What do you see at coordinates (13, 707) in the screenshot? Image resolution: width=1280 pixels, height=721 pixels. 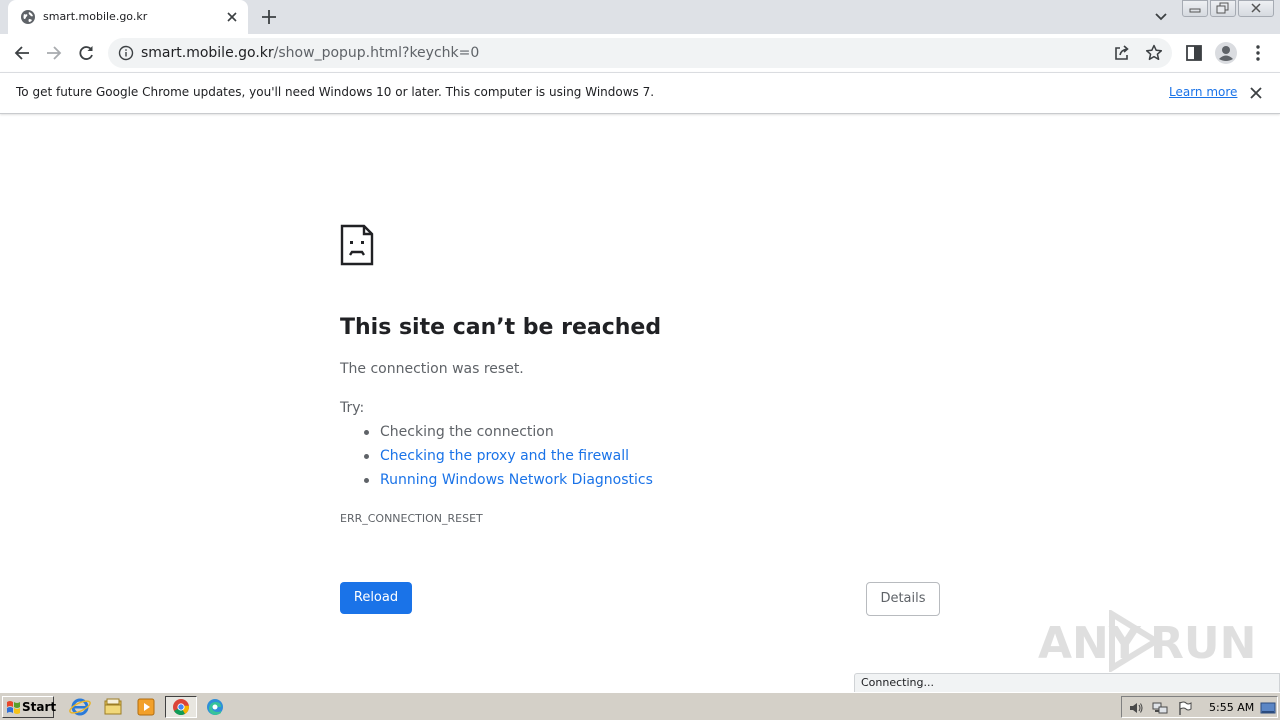 I see `windows-flag-icon` at bounding box center [13, 707].